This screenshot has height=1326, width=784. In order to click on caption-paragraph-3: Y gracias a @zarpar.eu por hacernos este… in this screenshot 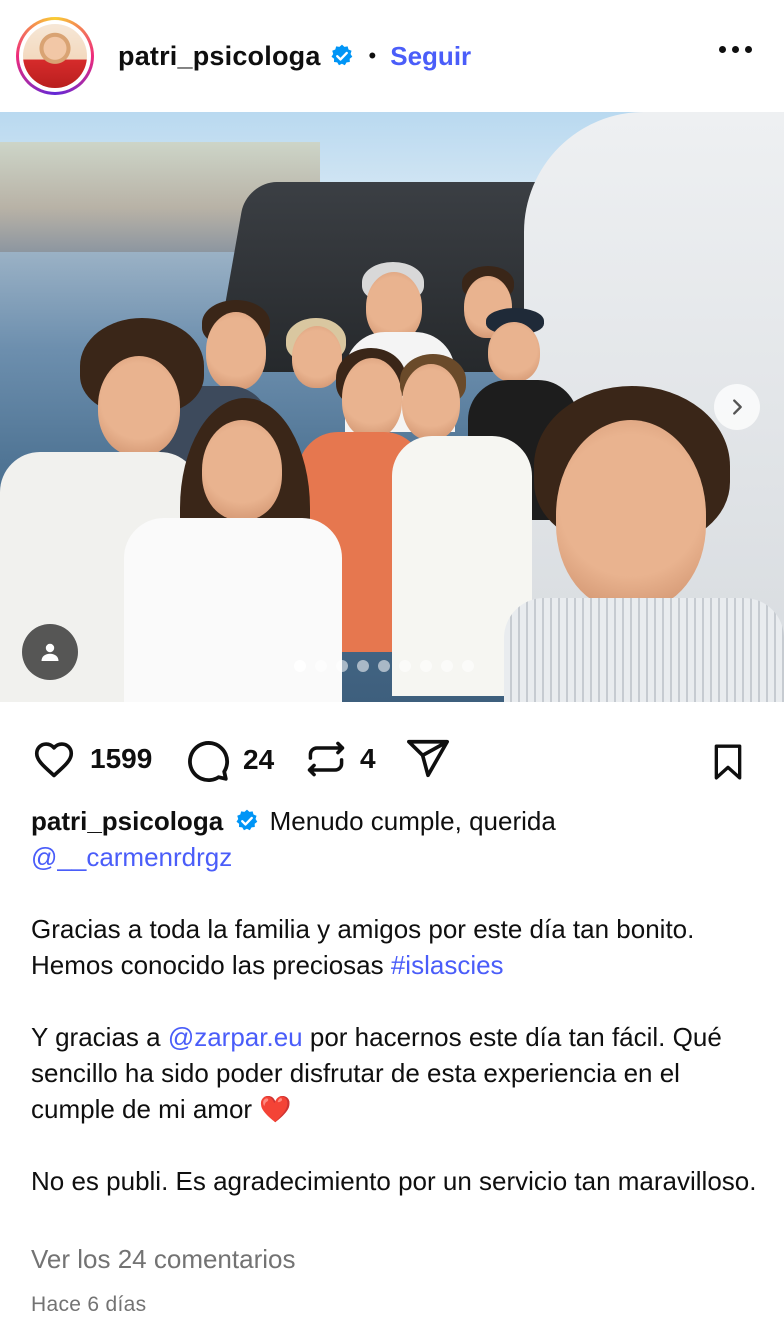, I will do `click(396, 1073)`.